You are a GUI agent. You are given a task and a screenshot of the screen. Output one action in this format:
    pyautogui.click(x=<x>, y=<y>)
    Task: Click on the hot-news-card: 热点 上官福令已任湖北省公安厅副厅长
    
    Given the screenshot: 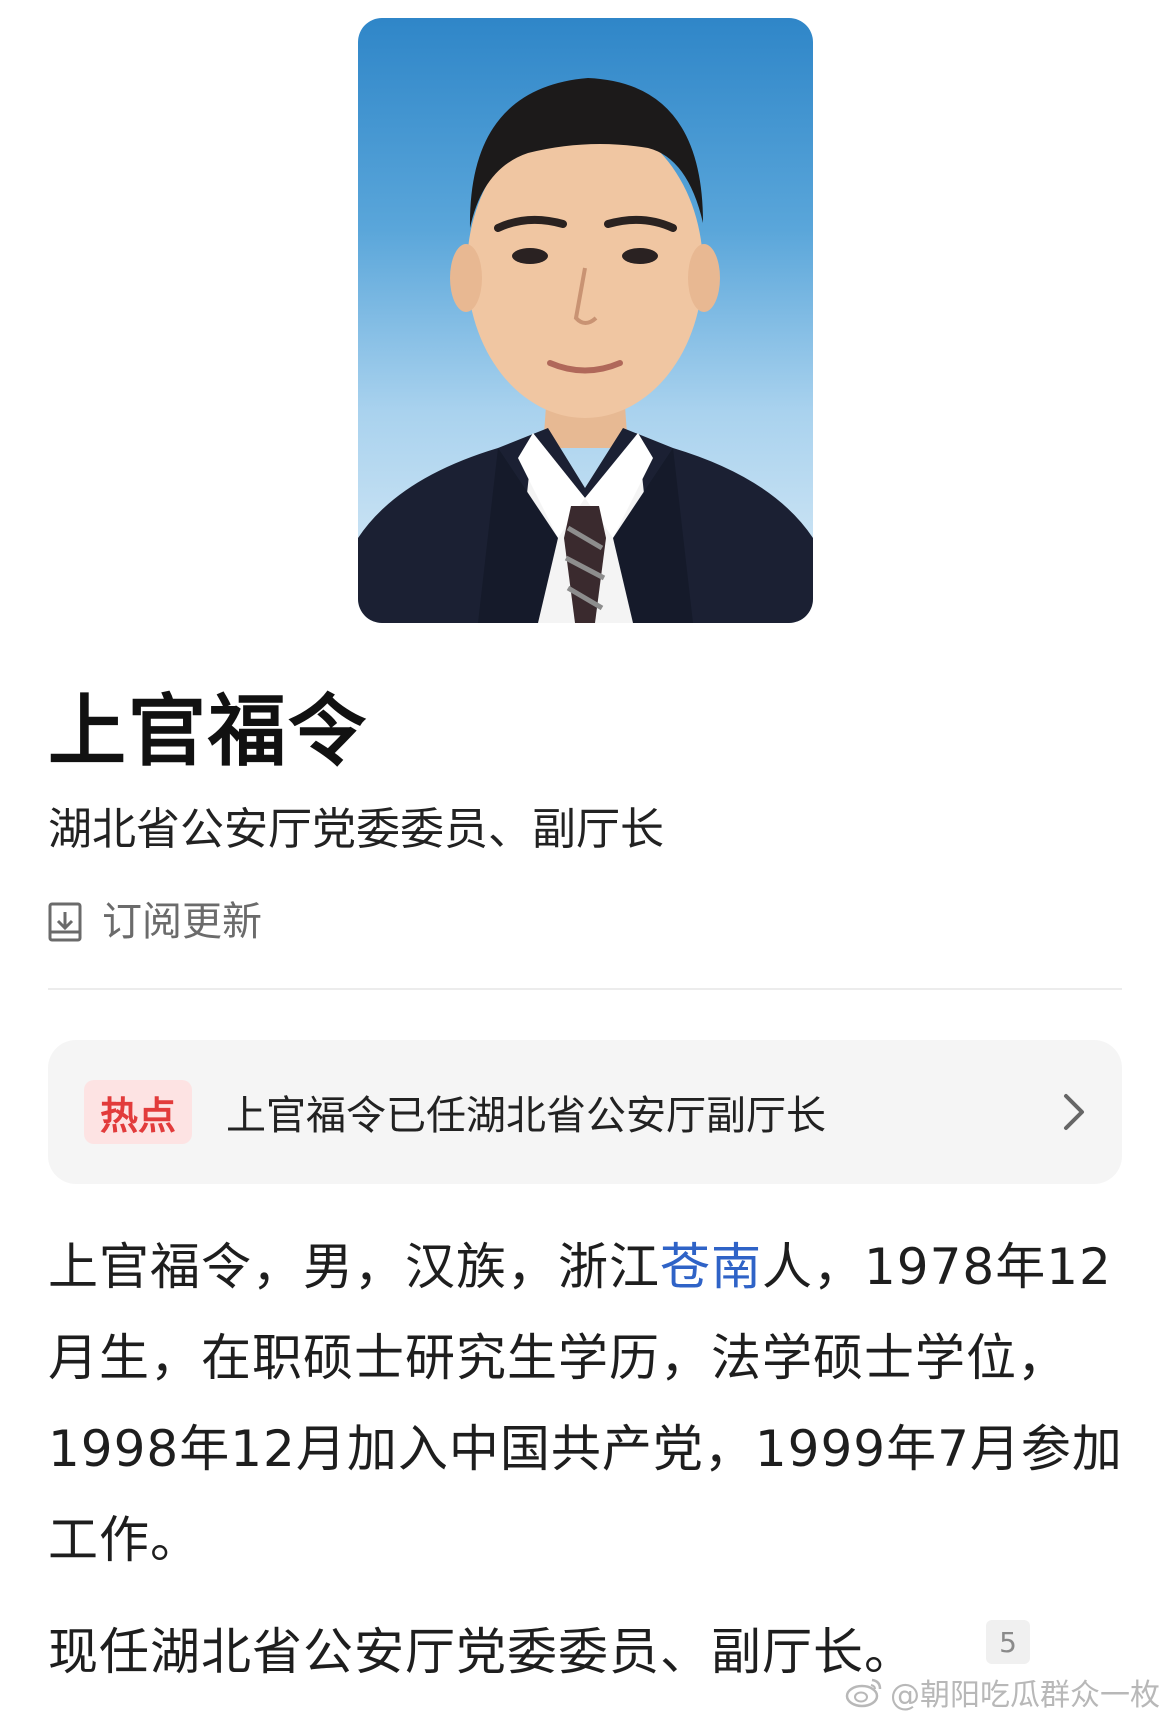 What is the action you would take?
    pyautogui.click(x=585, y=1112)
    